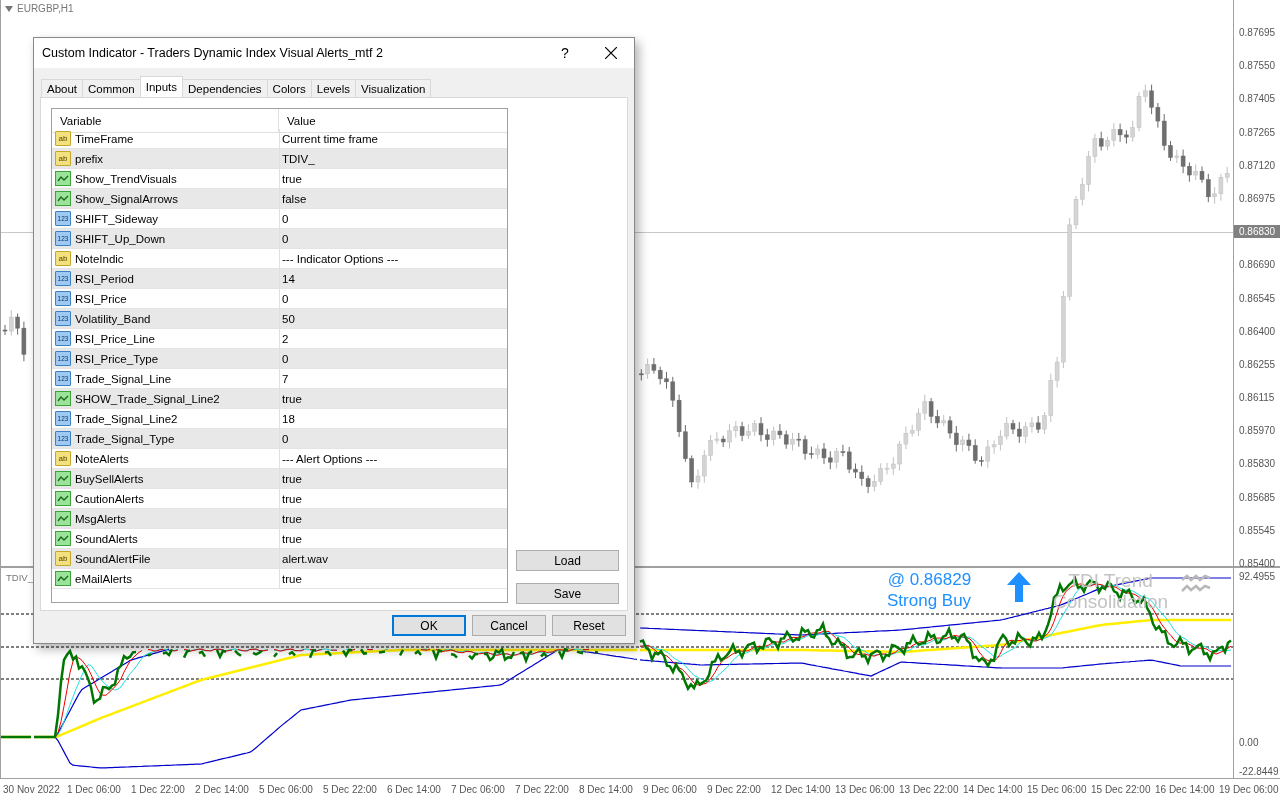  Describe the element at coordinates (1249, 789) in the screenshot. I see `time-label: 19 Dec 06:00` at that location.